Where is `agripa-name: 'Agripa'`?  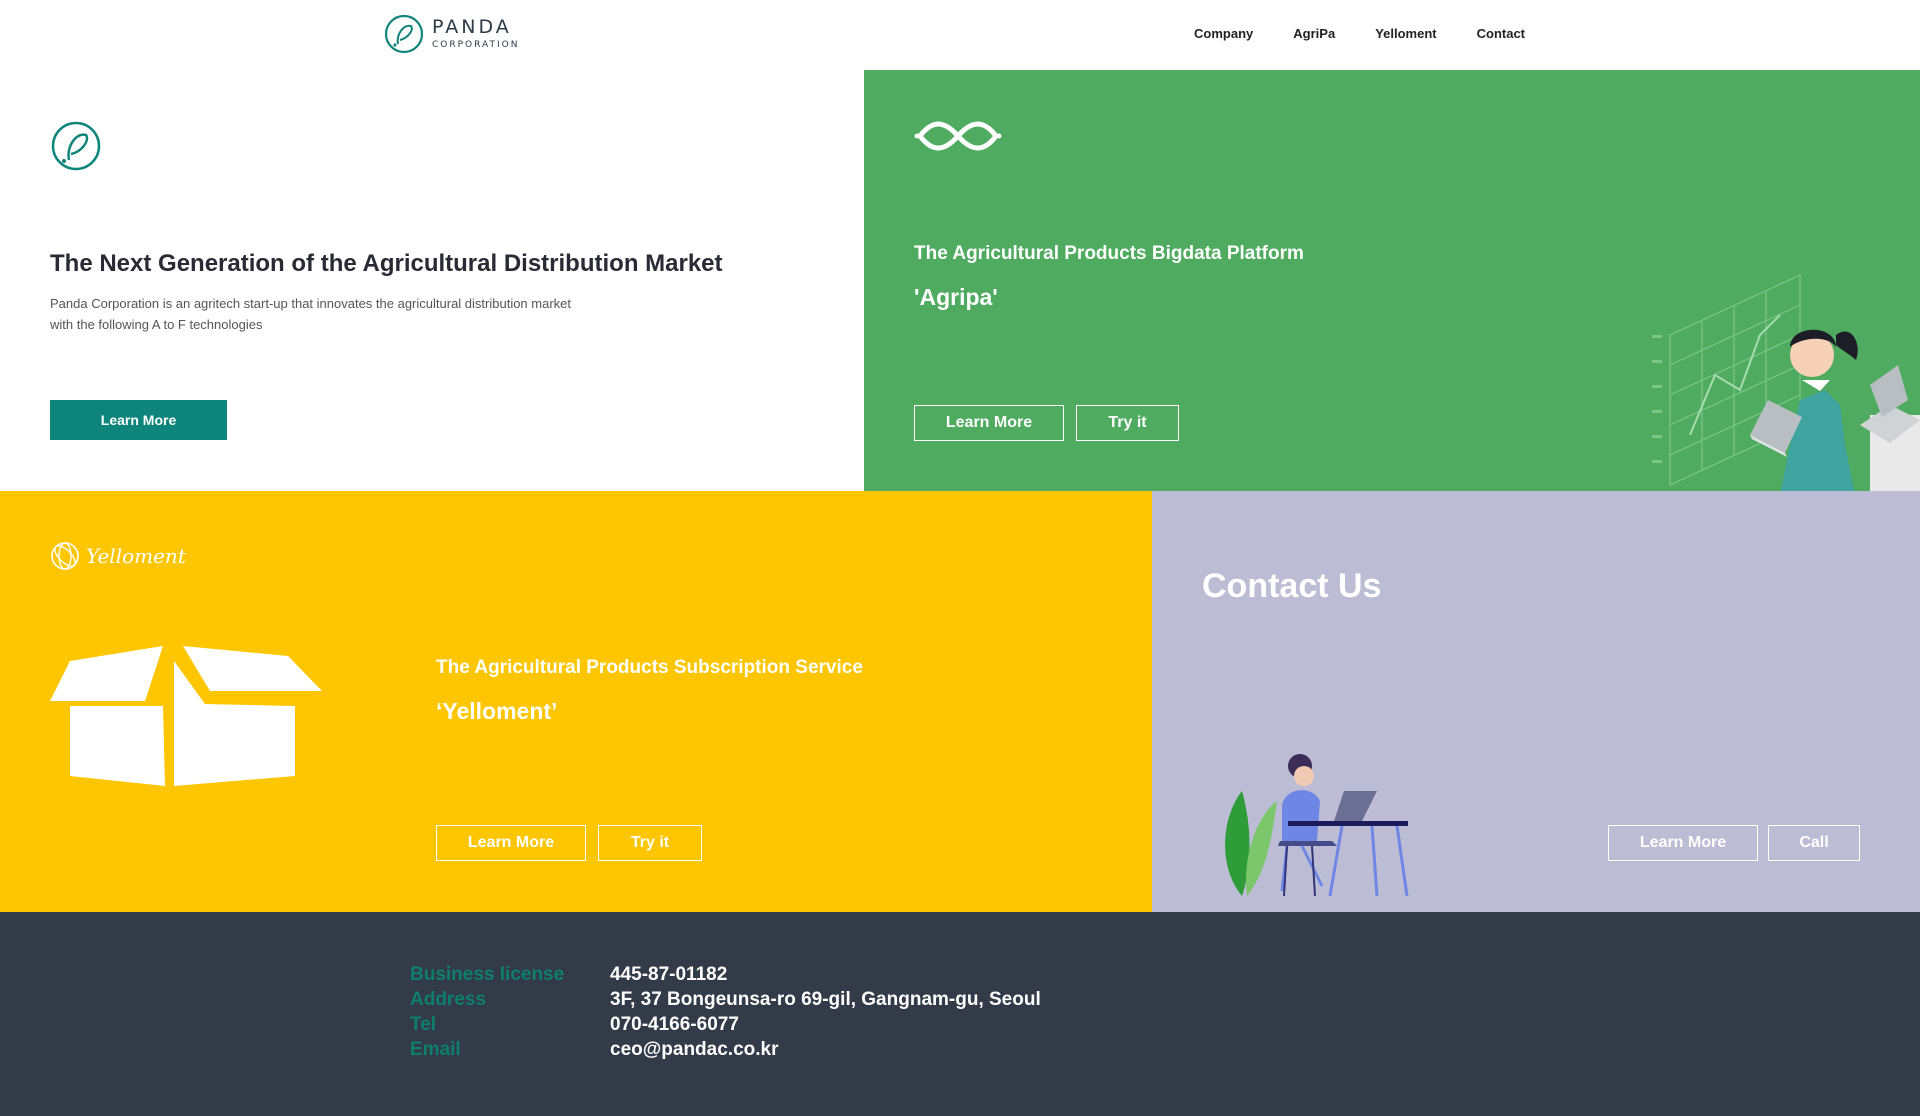 agripa-name: 'Agripa' is located at coordinates (956, 297).